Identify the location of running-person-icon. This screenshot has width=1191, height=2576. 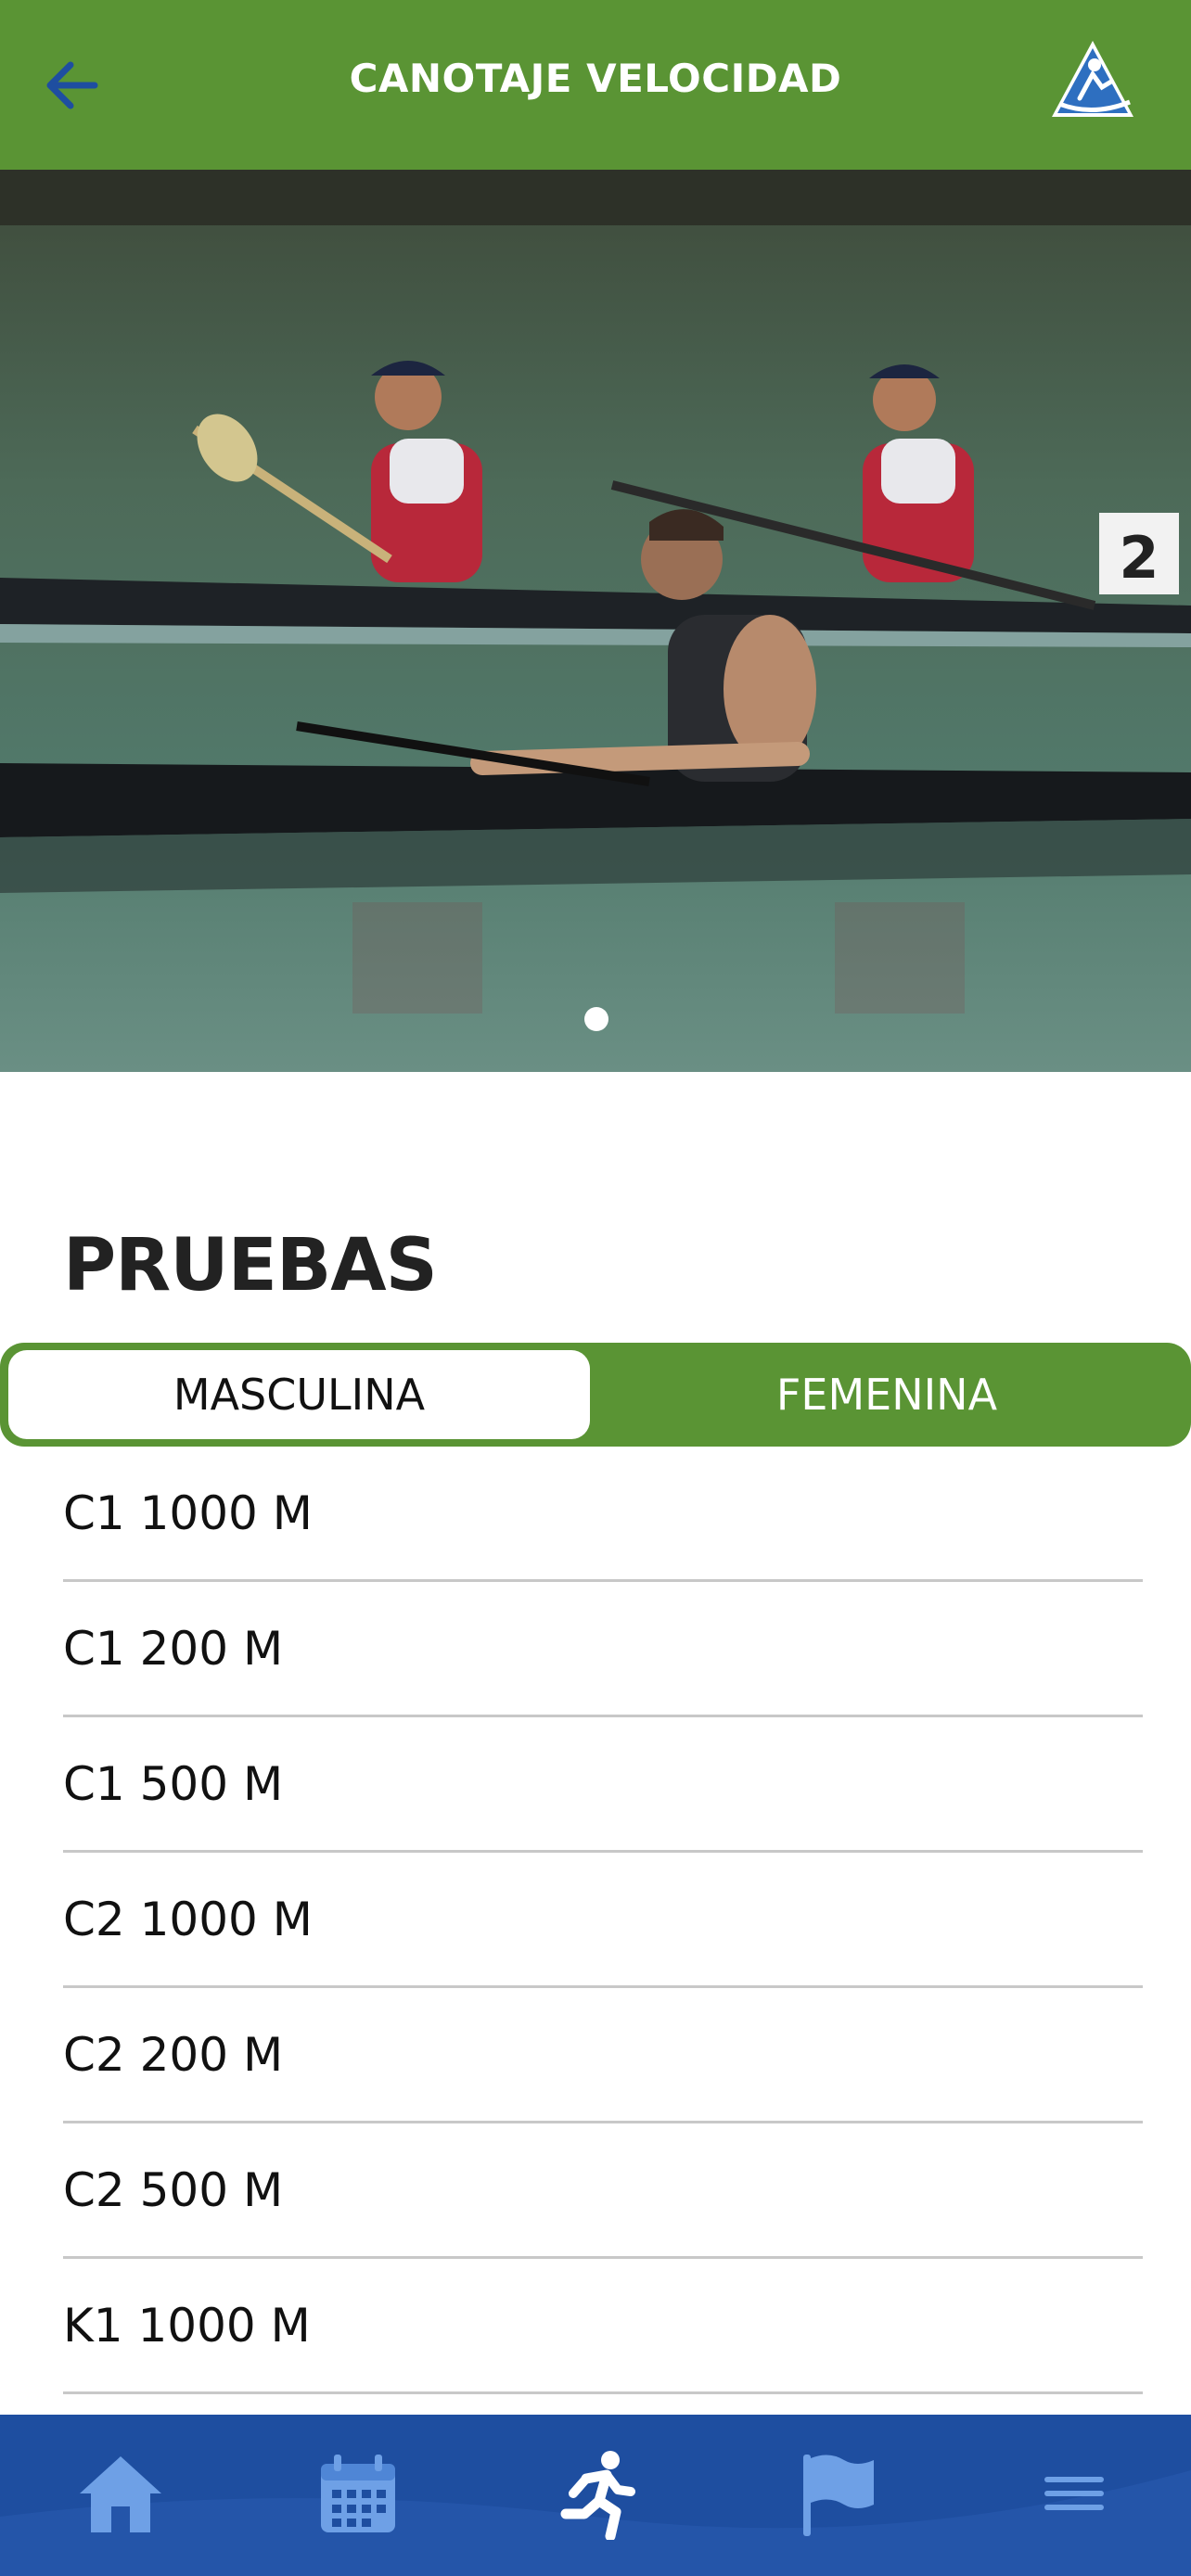
(597, 2495).